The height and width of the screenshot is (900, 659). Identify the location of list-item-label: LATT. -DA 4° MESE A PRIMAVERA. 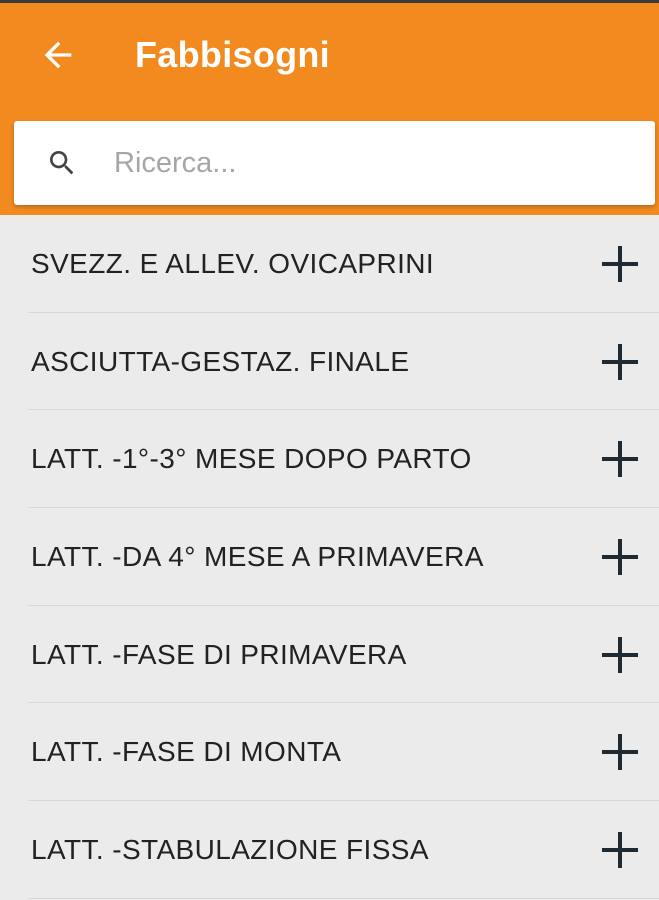
(257, 556).